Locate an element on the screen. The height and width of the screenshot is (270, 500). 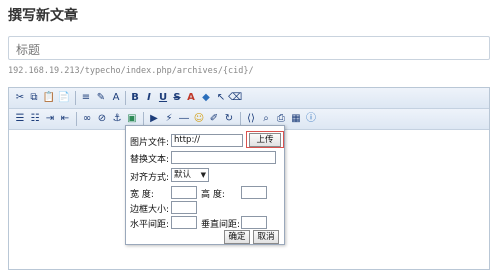
anchor-icon: ⚓ is located at coordinates (117, 119).